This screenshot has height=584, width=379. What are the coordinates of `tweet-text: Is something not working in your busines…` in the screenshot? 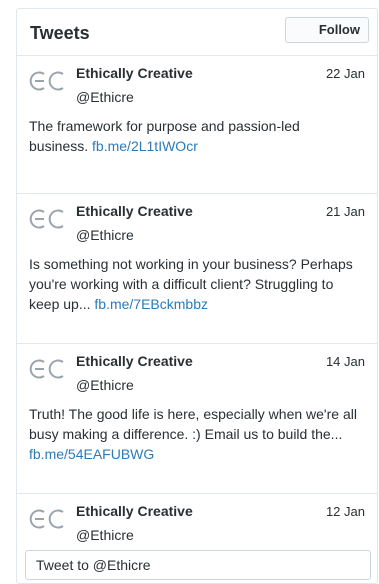 It's located at (195, 284).